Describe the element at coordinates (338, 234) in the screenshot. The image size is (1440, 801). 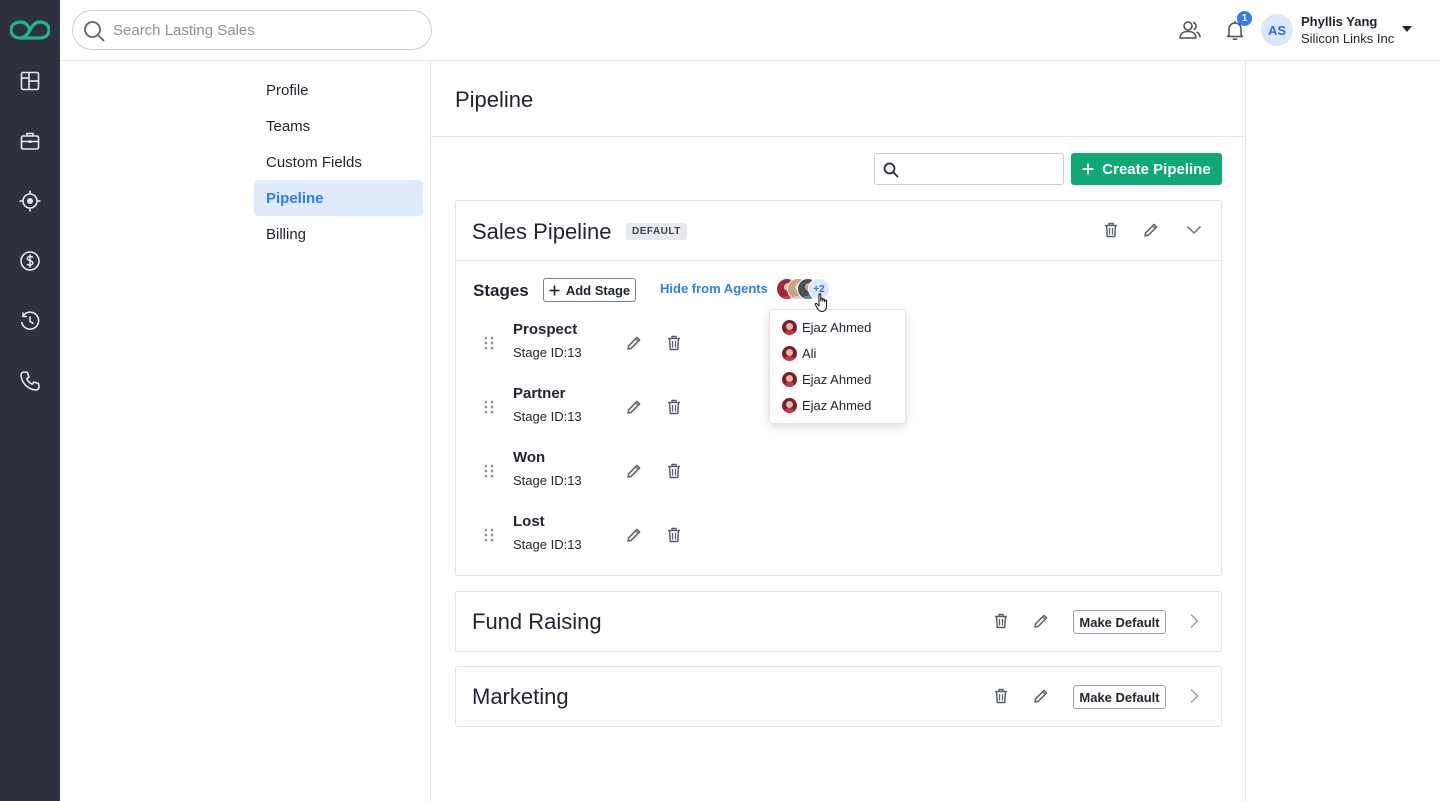
I see `subnav-item-billing: Billing` at that location.